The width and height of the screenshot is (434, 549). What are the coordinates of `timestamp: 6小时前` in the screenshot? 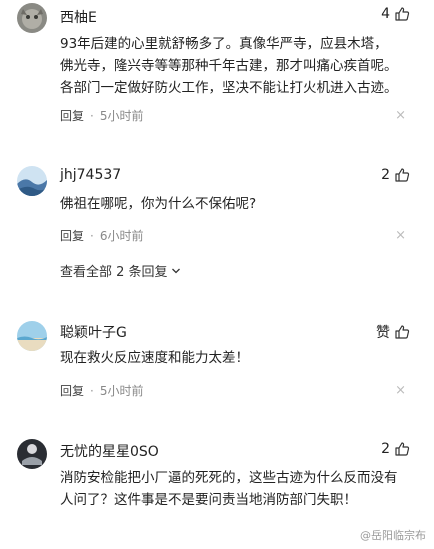 It's located at (121, 236).